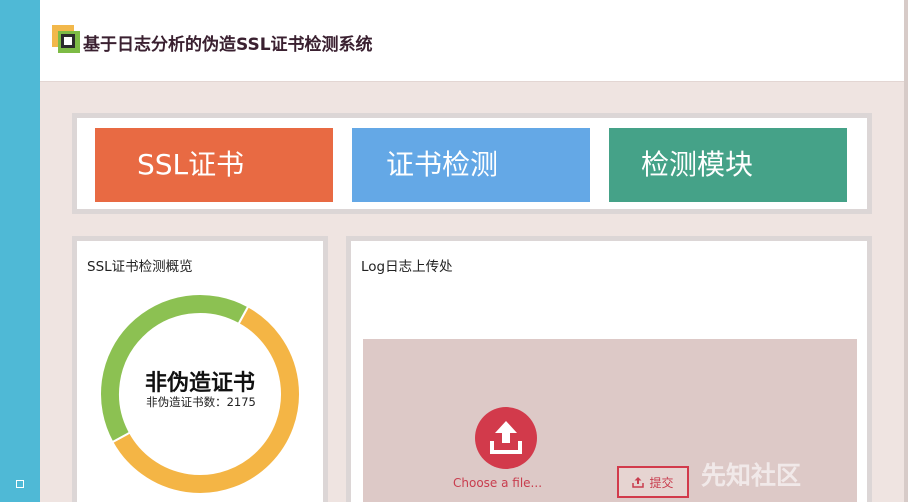 Image resolution: width=908 pixels, height=502 pixels. Describe the element at coordinates (140, 267) in the screenshot. I see `overview-title: SSL证书检测概览` at that location.